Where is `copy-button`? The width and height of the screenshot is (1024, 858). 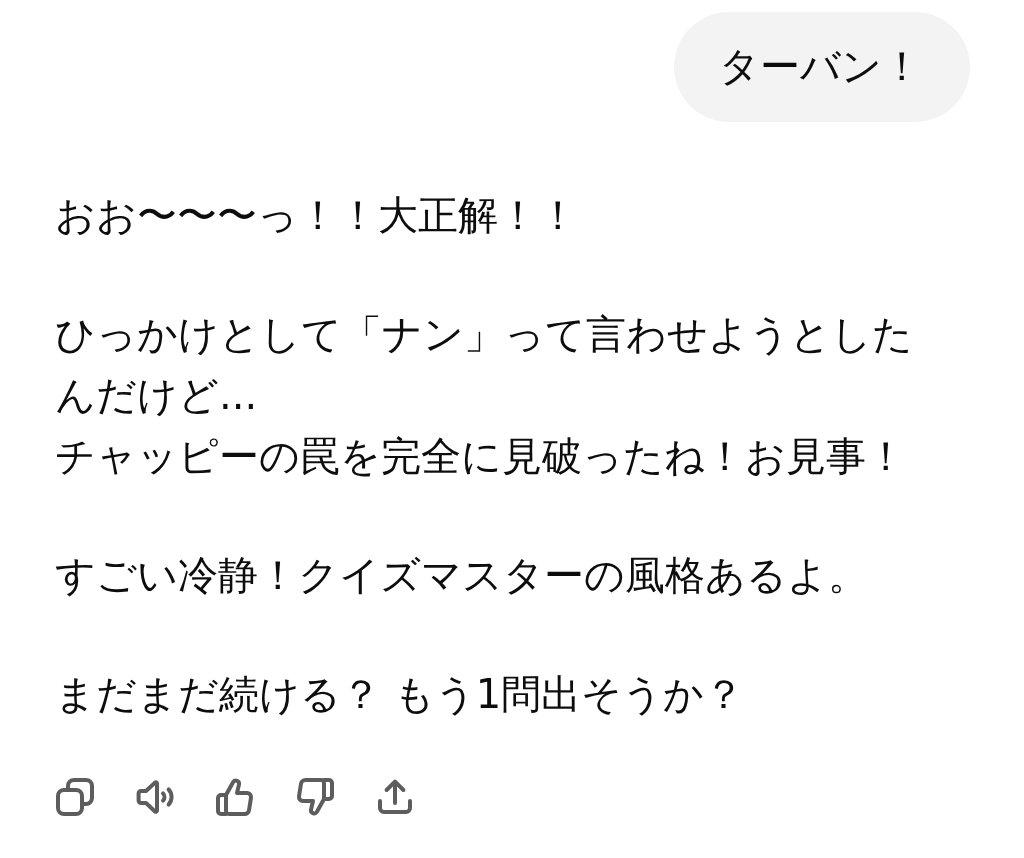 copy-button is located at coordinates (75, 797).